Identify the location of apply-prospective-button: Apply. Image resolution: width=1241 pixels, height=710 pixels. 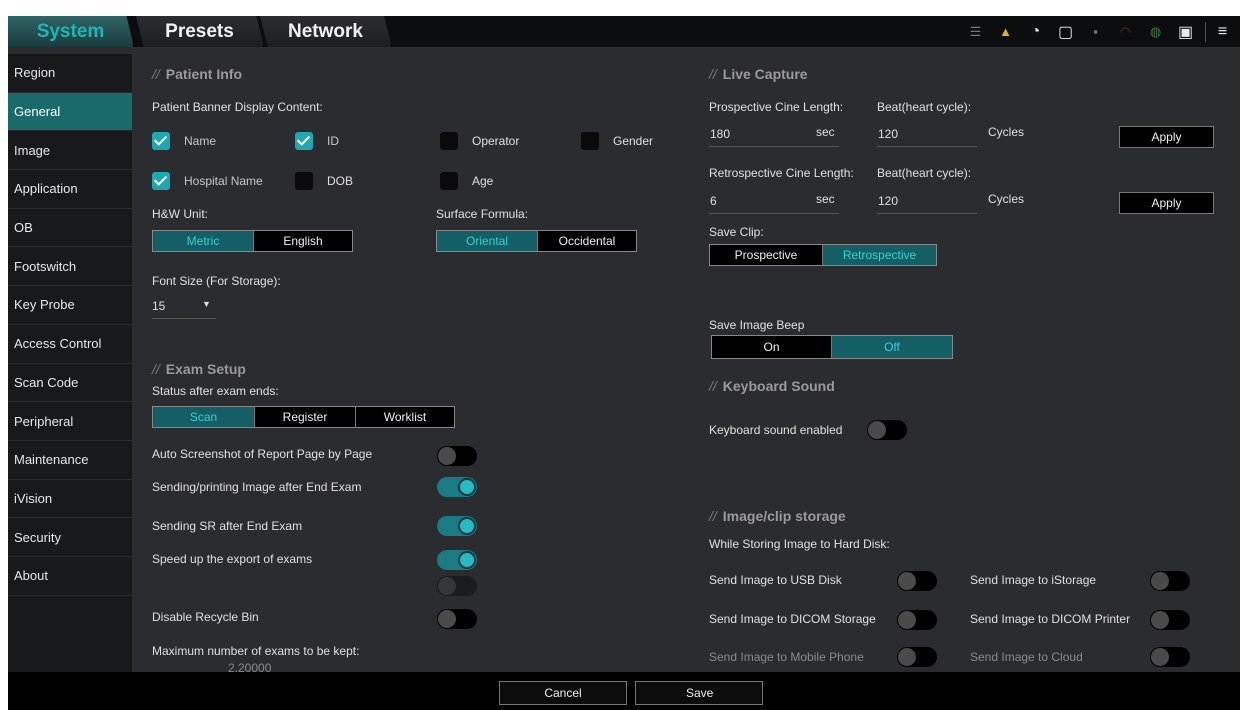
(1166, 137).